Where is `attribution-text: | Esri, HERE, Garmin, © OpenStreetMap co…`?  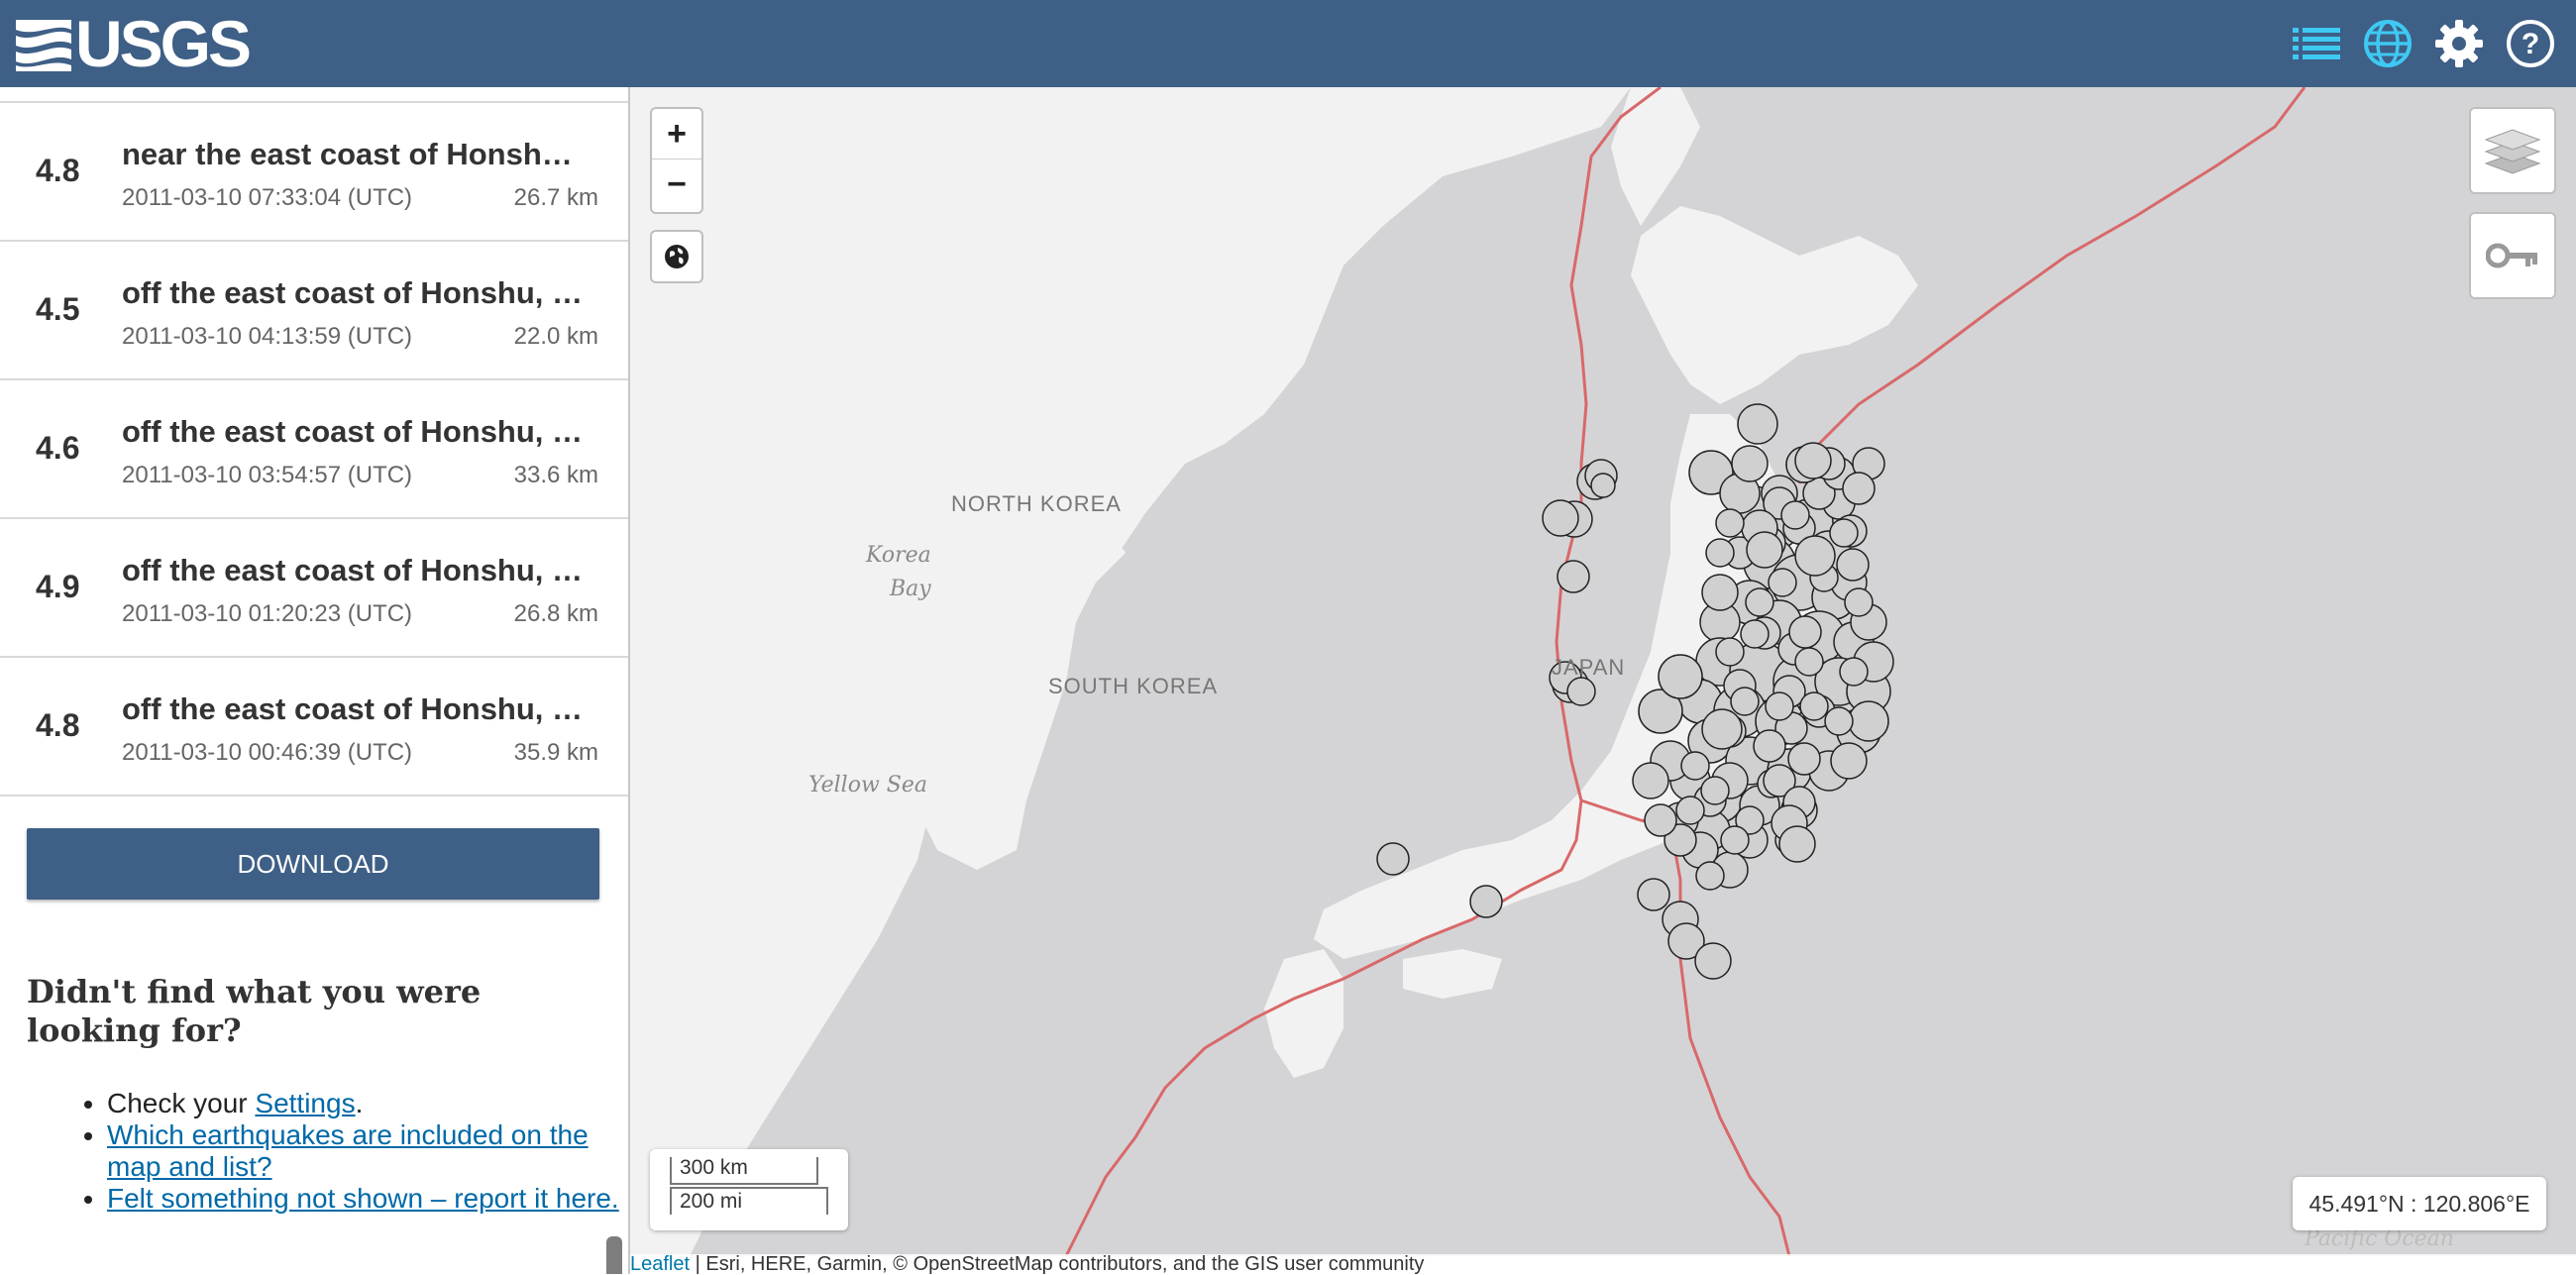
attribution-text: | Esri, HERE, Garmin, © OpenStreetMap co… is located at coordinates (1057, 1264).